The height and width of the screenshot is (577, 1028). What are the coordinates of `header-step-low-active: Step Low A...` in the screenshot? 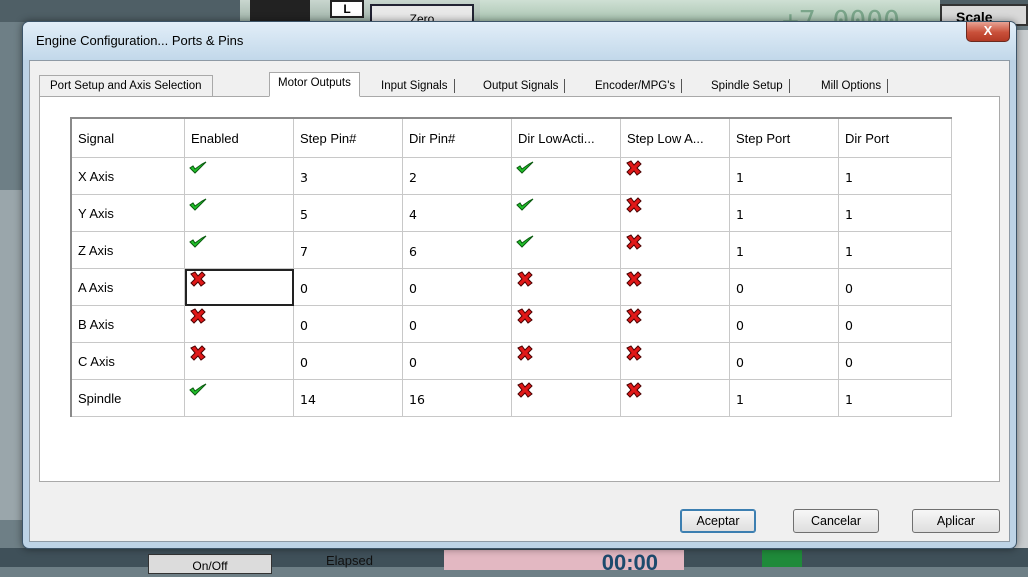 It's located at (675, 137).